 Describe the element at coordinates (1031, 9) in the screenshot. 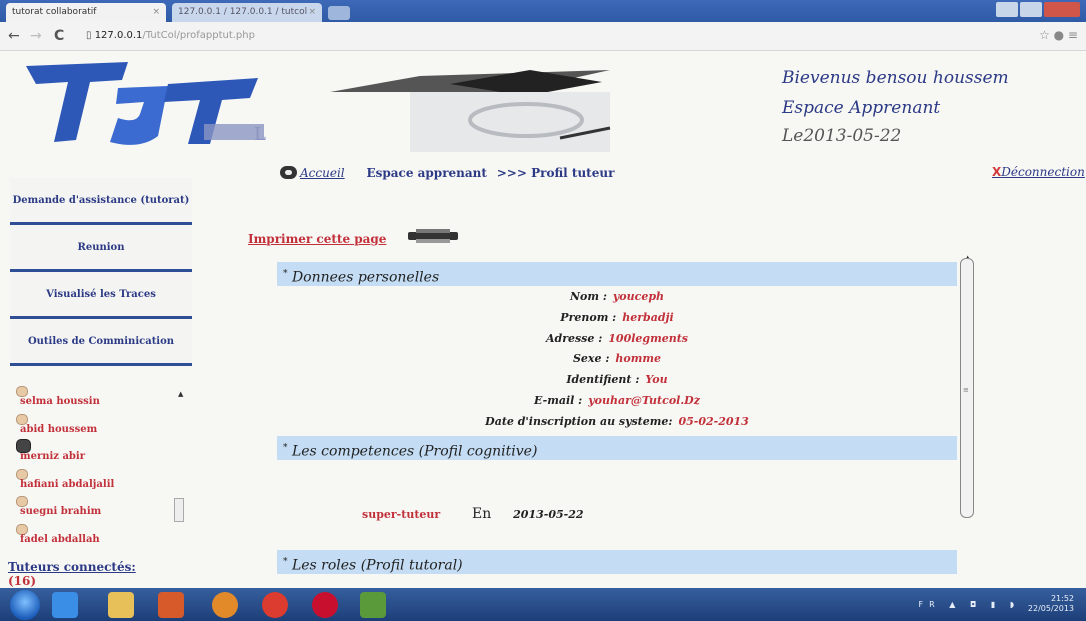

I see `maximize-button` at that location.